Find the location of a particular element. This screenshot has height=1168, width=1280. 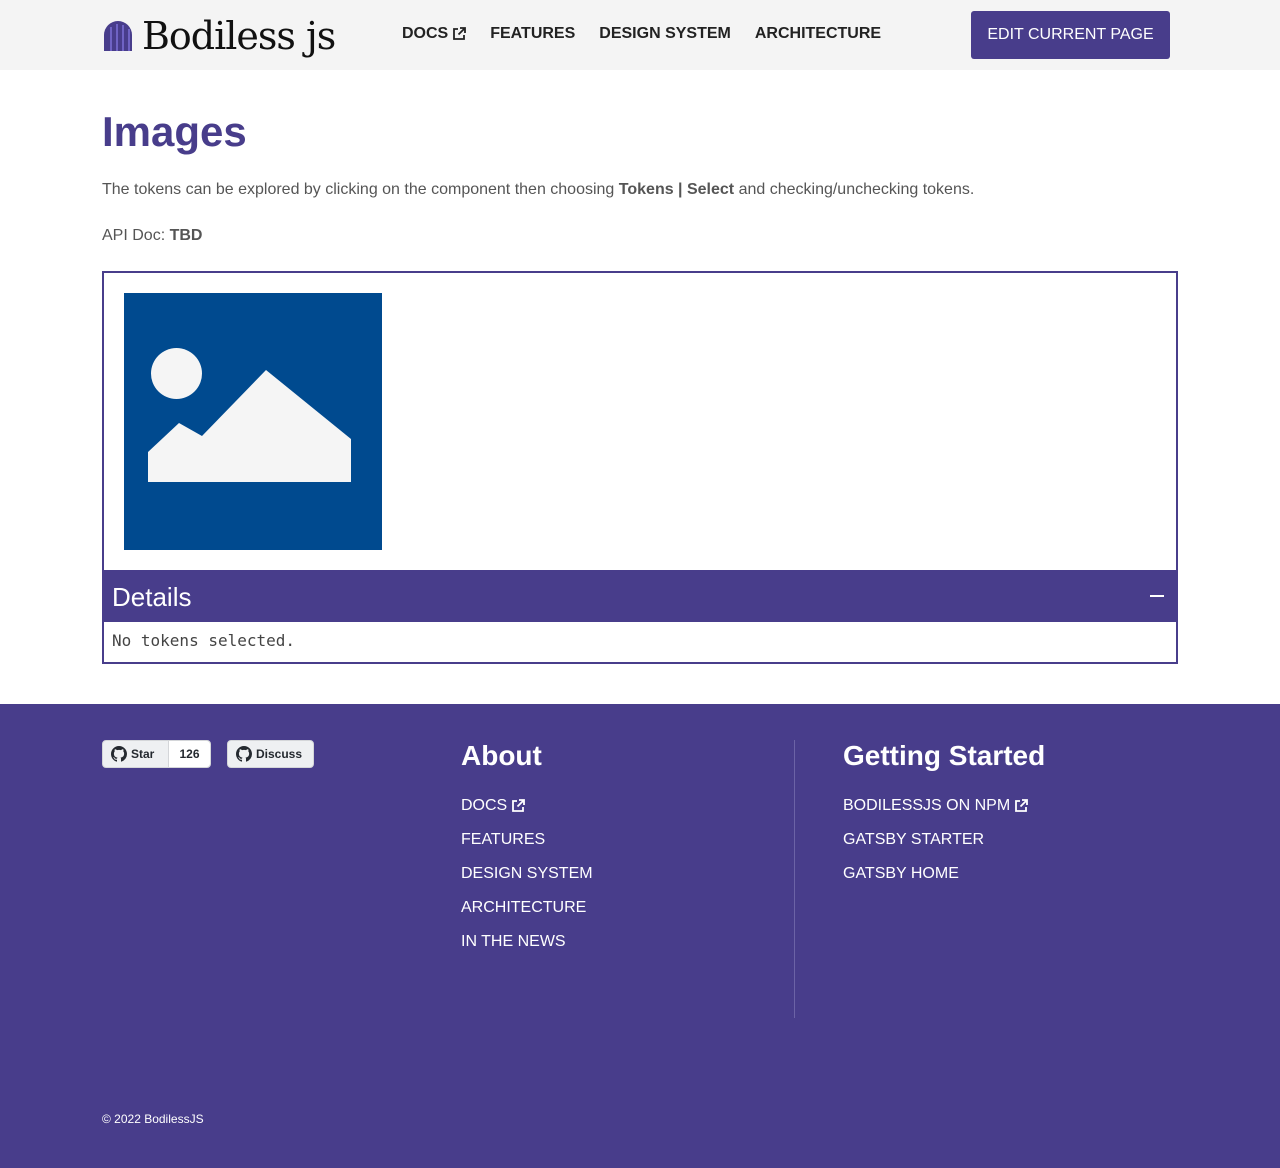

nav-design-system: DESIGN SYSTEM is located at coordinates (665, 34).